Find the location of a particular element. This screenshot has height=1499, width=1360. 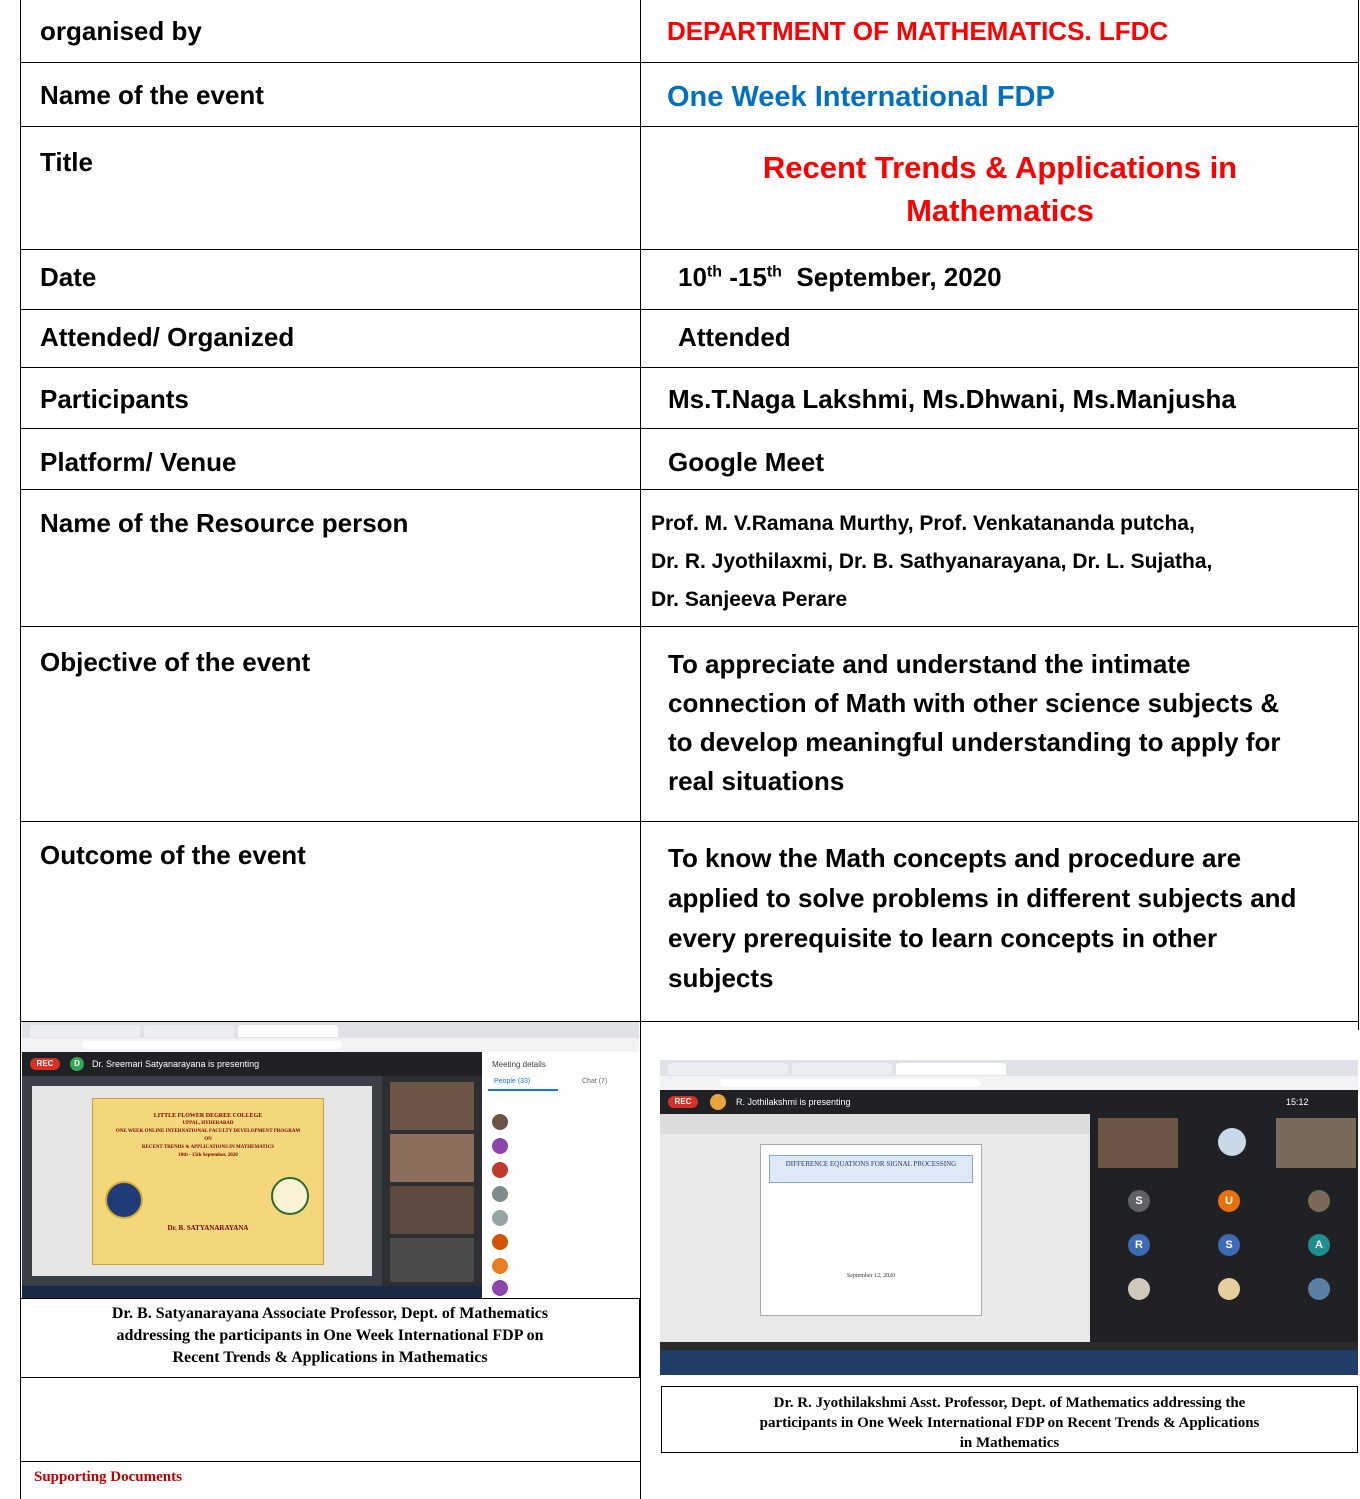

value-platform-venue: Google Meet is located at coordinates (746, 462).